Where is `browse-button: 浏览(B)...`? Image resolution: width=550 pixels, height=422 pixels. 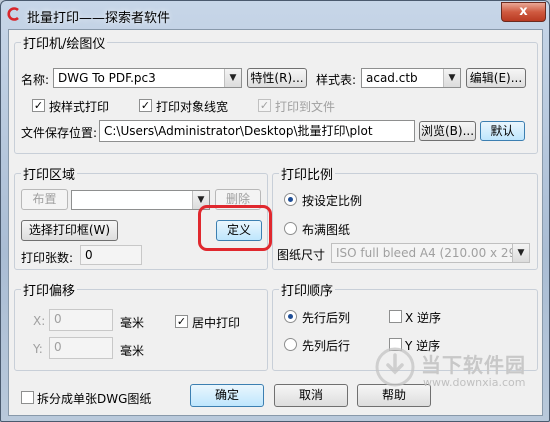
browse-button: 浏览(B)... is located at coordinates (447, 131).